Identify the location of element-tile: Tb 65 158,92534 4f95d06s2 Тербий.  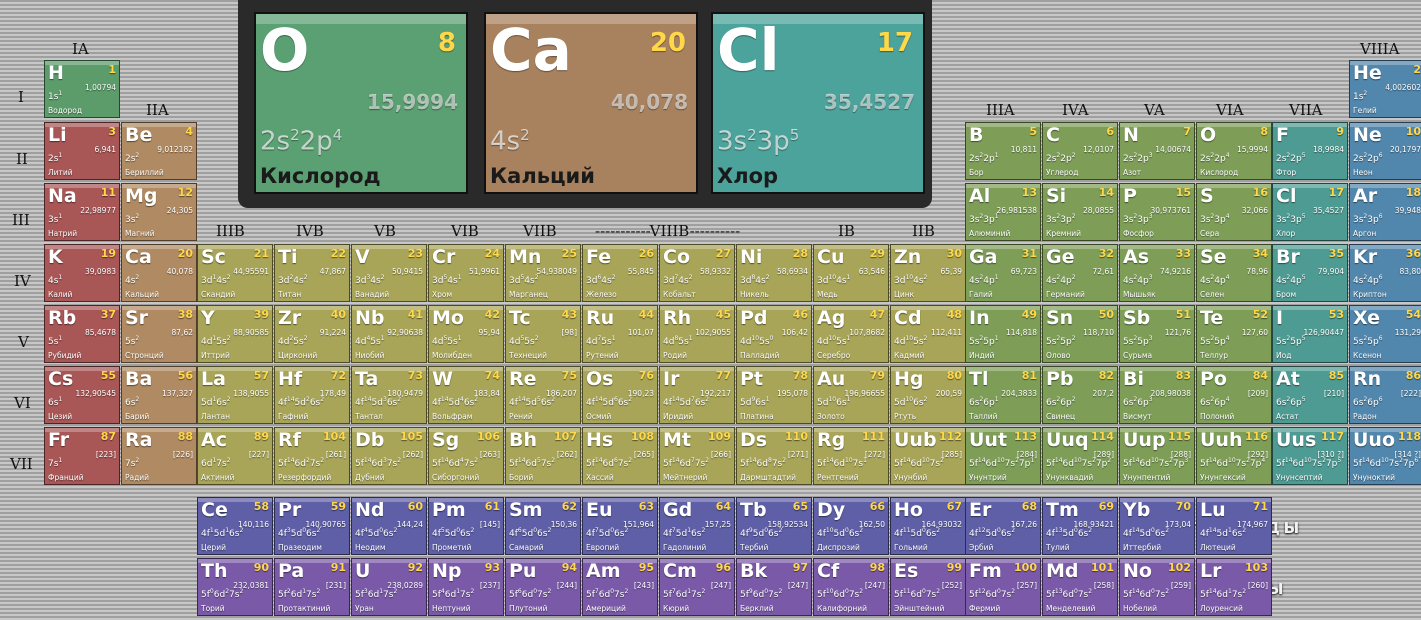
(774, 526).